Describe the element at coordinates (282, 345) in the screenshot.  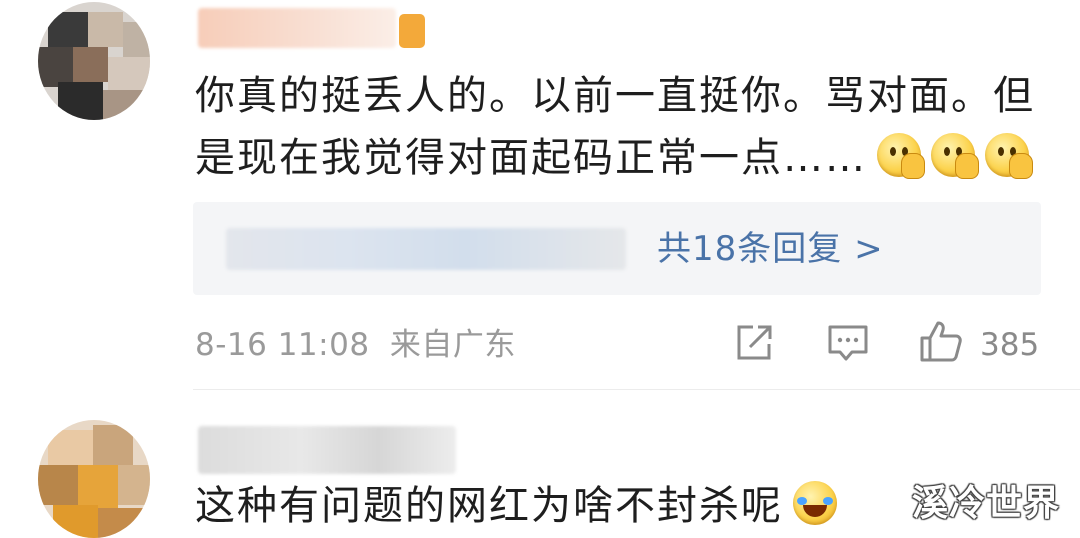
I see `timestamp: 8-16 11:08` at that location.